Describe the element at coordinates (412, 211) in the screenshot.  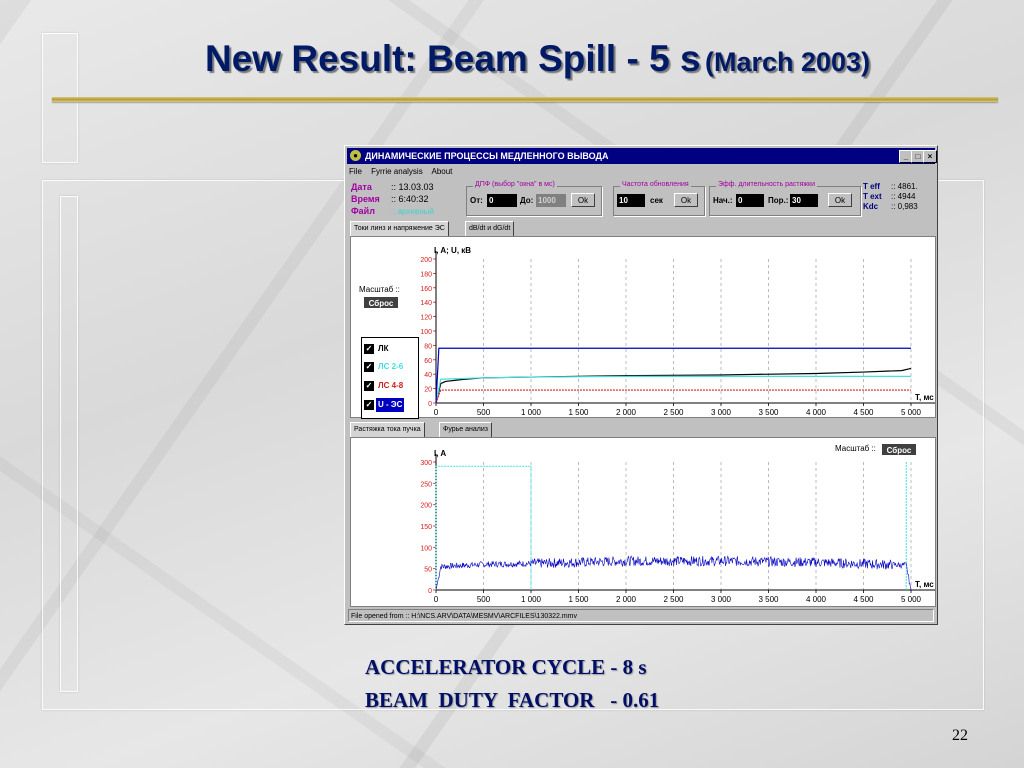
I see `file-value: :: архивный` at that location.